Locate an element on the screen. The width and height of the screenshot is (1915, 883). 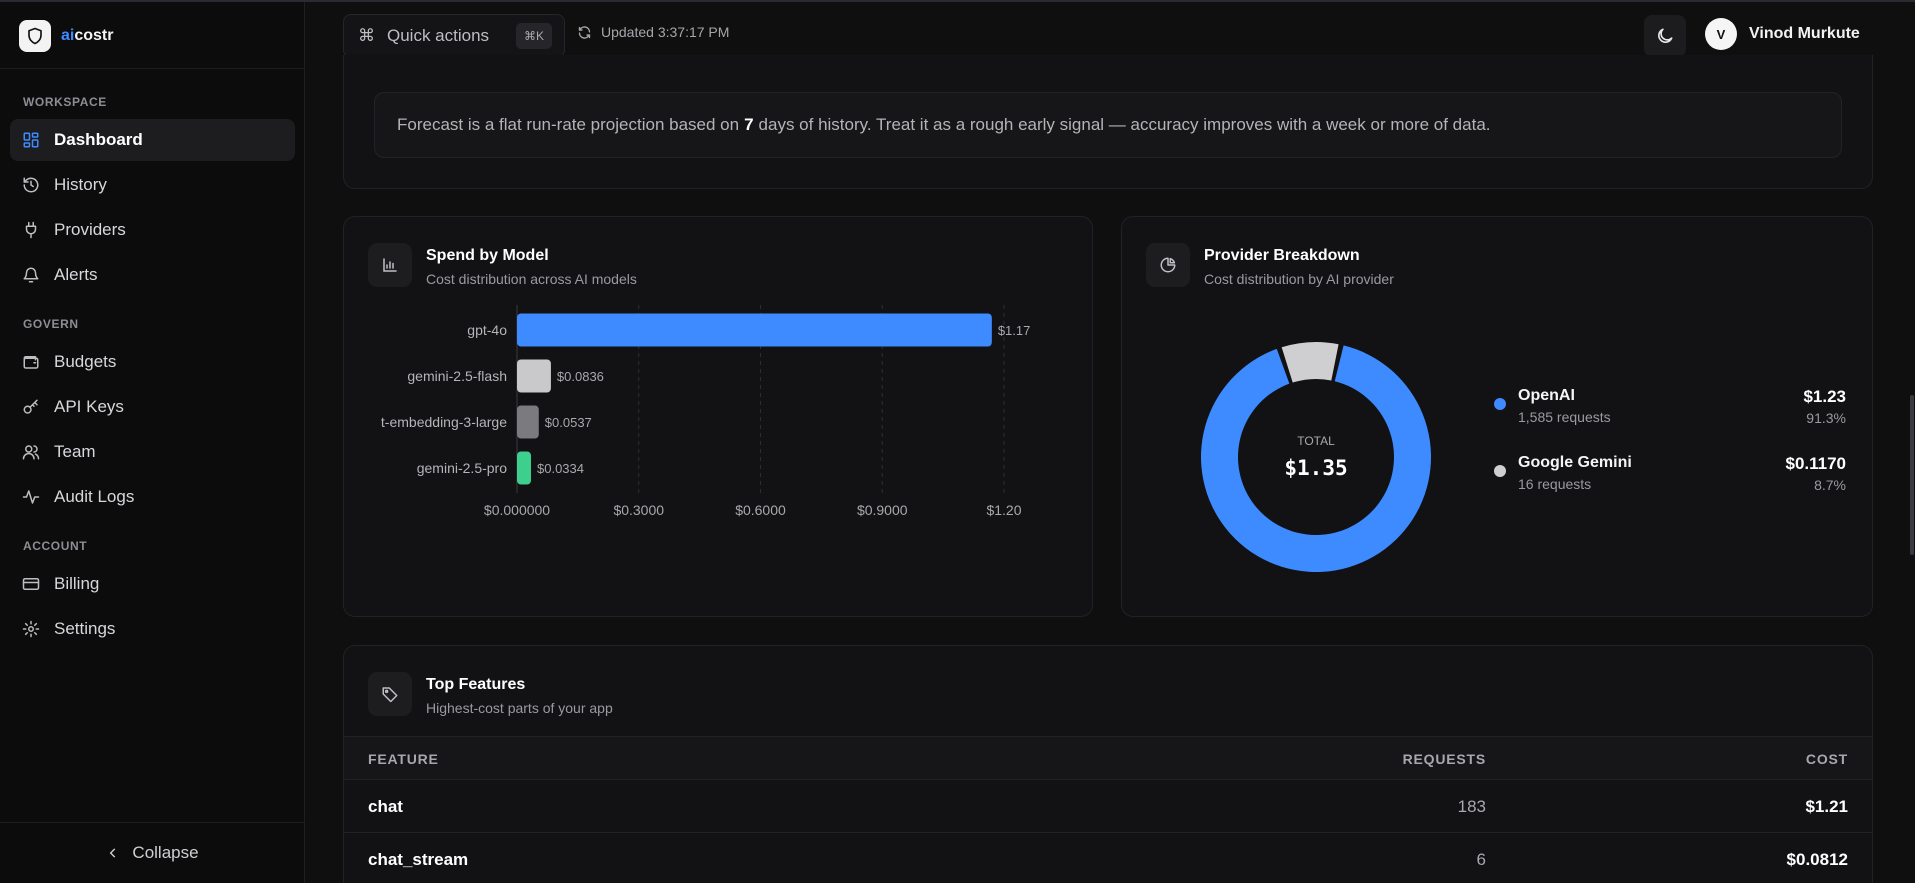
value-label: $1.17 is located at coordinates (1014, 330).